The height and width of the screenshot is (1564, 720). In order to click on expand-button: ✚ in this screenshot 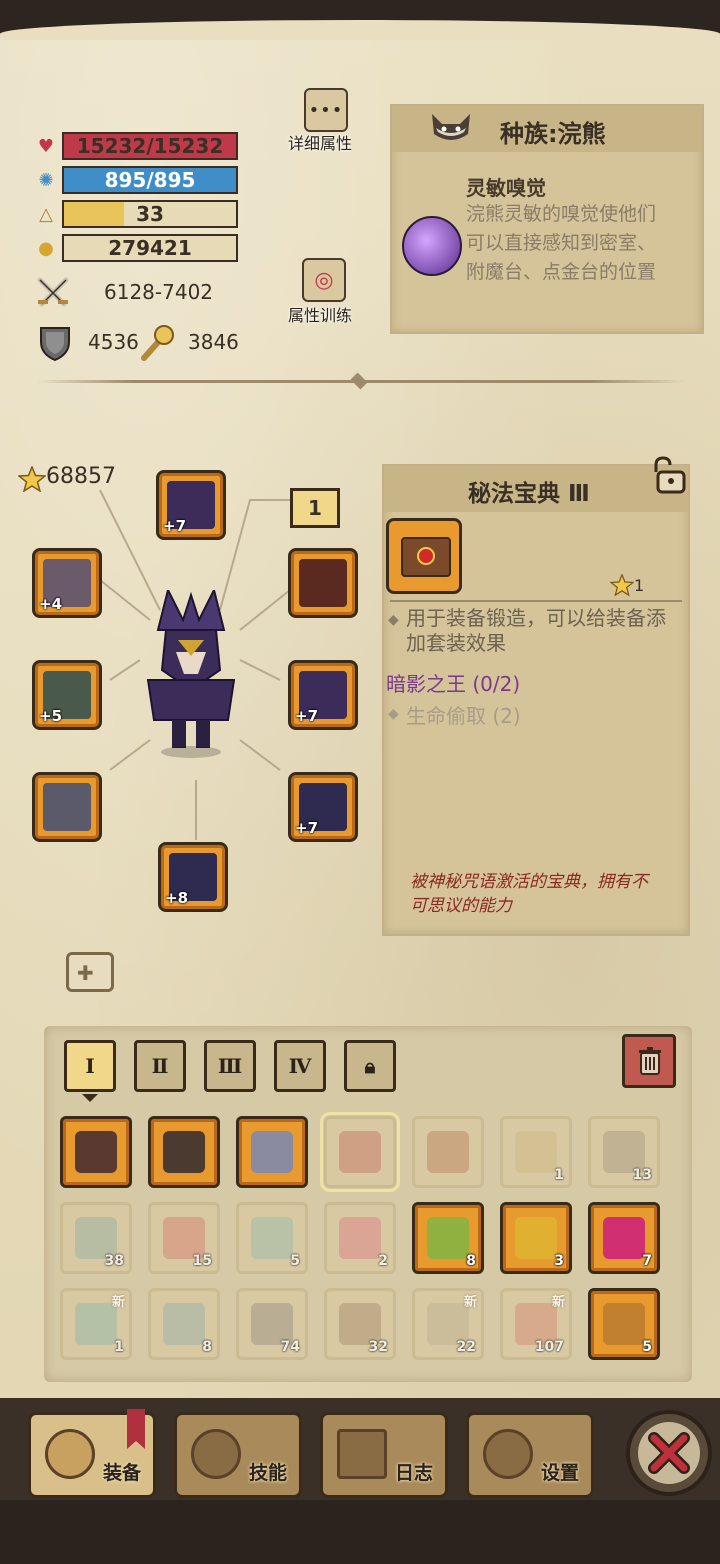, I will do `click(90, 972)`.